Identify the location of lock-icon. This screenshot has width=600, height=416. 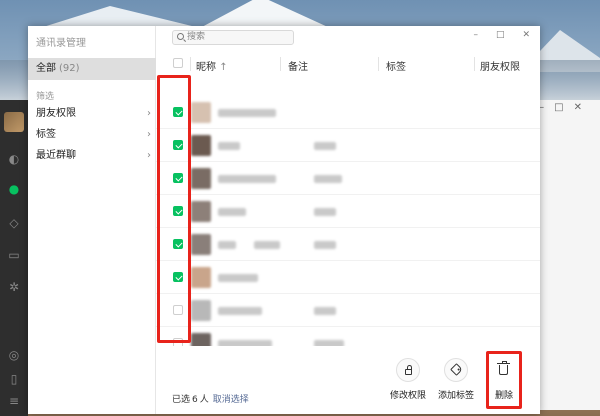
(408, 370).